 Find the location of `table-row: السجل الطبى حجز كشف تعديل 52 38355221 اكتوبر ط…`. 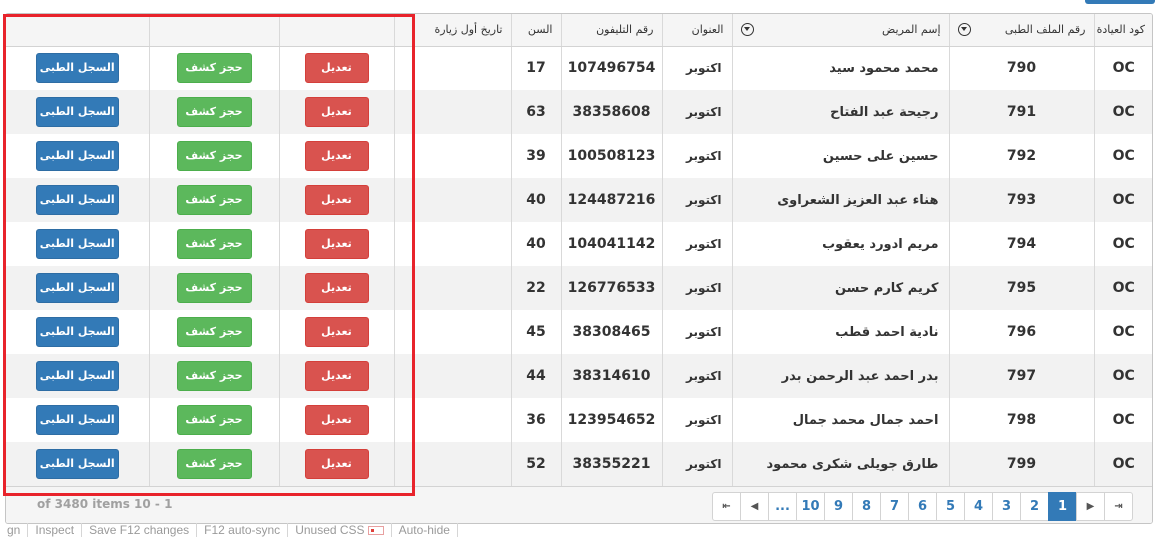

table-row: السجل الطبى حجز كشف تعديل 52 38355221 اكتوبر ط… is located at coordinates (579, 464).